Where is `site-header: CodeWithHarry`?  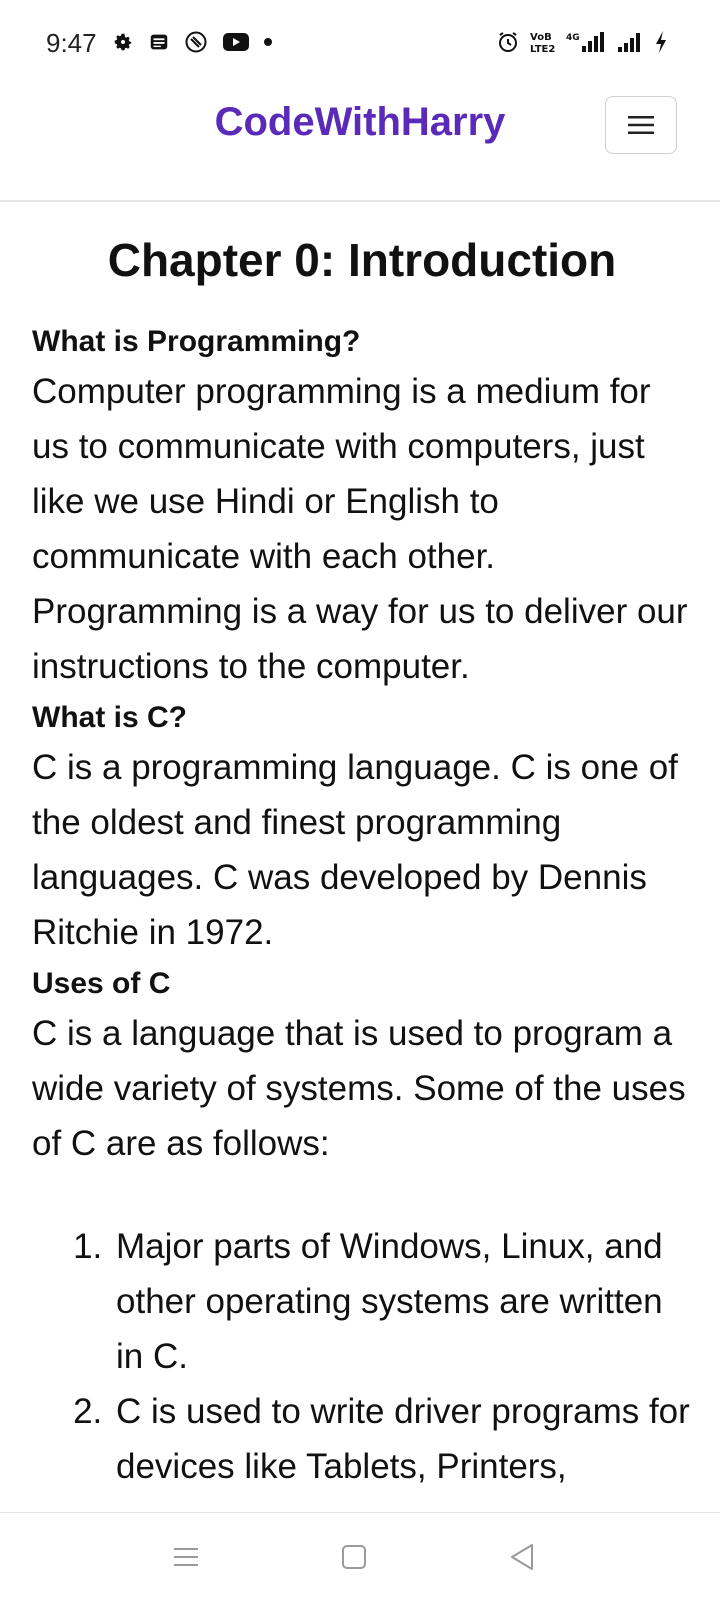
site-header: CodeWithHarry is located at coordinates (360, 144).